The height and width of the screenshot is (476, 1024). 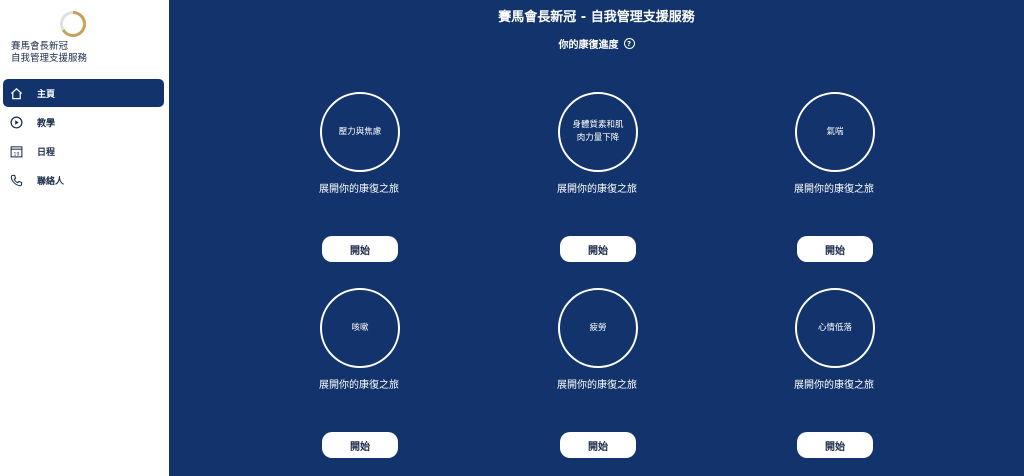 I want to click on phone-icon, so click(x=16, y=180).